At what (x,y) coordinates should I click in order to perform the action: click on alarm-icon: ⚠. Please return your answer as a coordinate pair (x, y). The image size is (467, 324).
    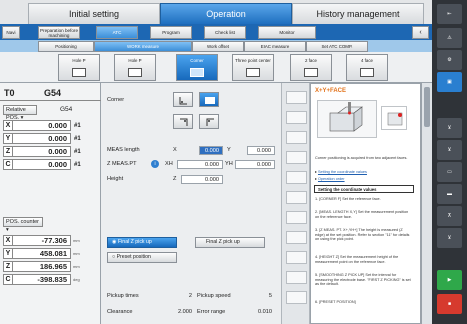
    Looking at the image, I should click on (449, 38).